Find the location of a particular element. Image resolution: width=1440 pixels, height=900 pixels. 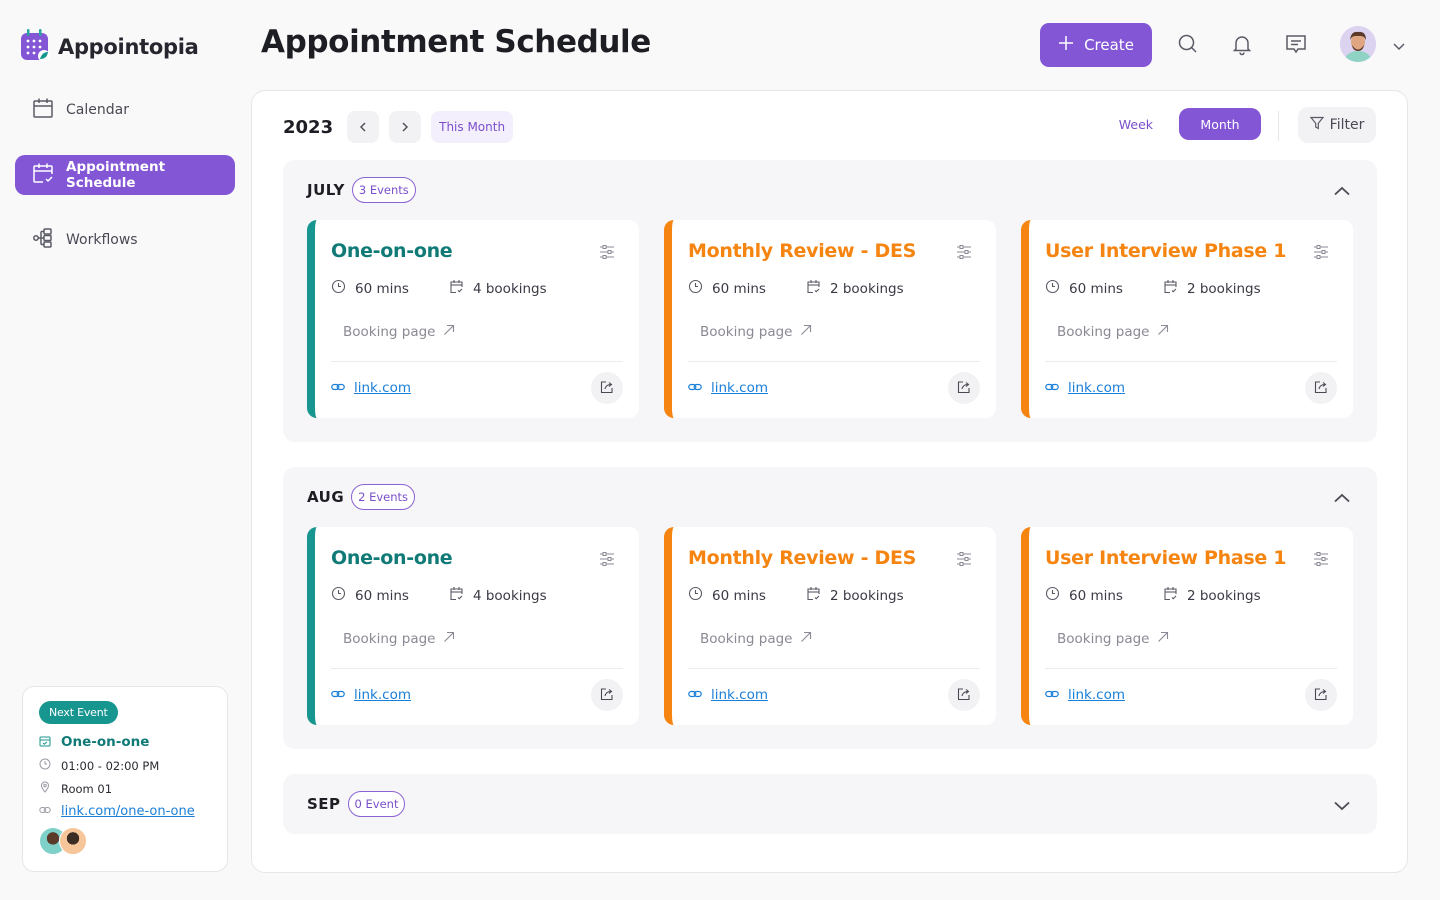

user-avatar is located at coordinates (1358, 44).